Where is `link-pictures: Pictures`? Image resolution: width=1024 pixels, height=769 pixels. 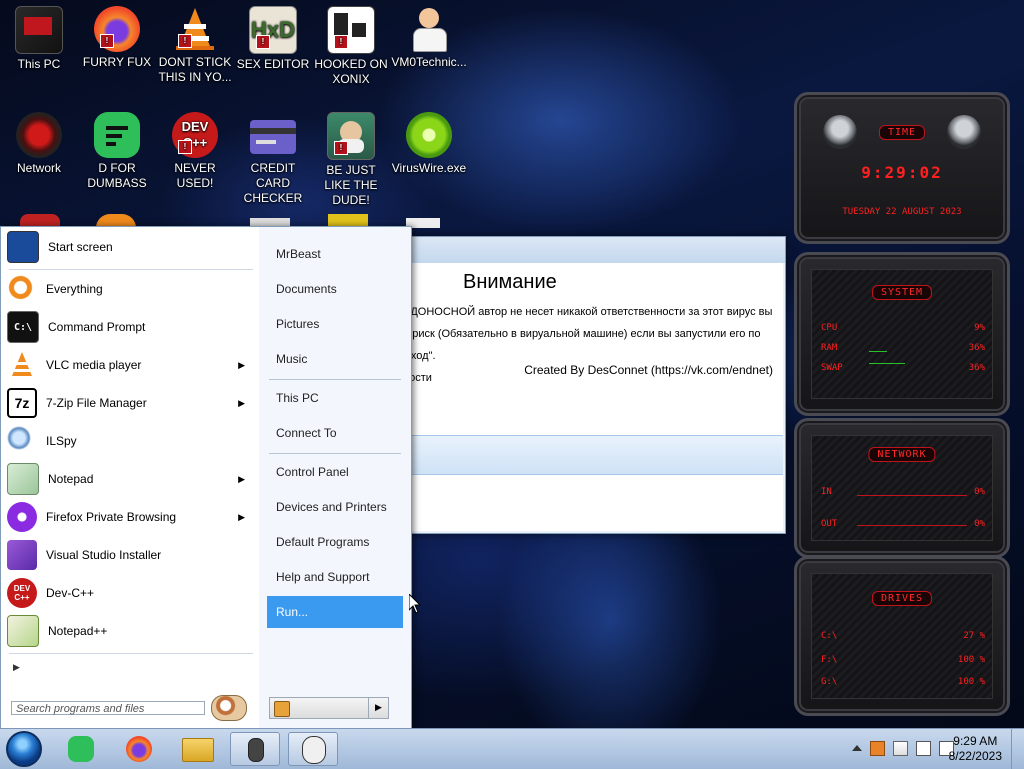 link-pictures: Pictures is located at coordinates (335, 324).